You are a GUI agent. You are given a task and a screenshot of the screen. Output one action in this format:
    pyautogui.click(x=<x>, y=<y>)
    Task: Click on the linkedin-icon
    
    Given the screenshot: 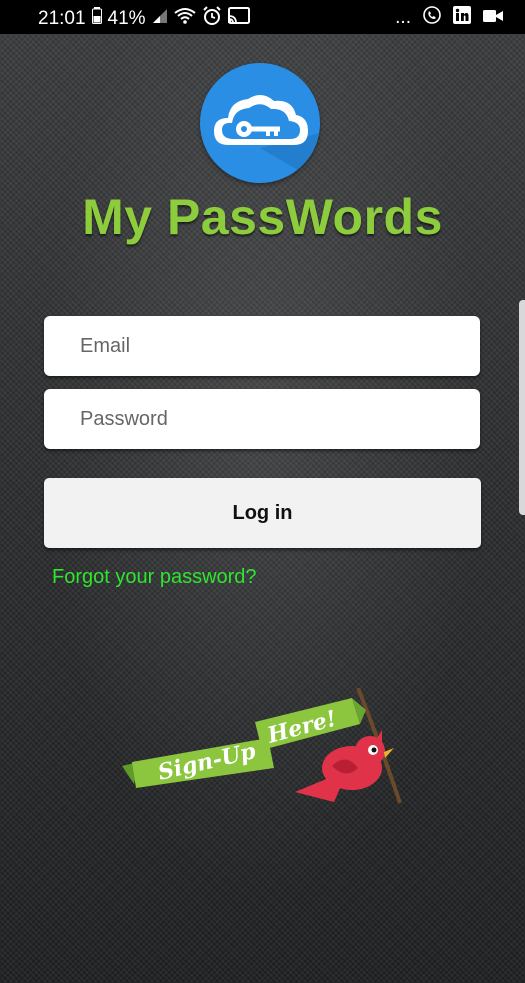 What is the action you would take?
    pyautogui.click(x=462, y=18)
    